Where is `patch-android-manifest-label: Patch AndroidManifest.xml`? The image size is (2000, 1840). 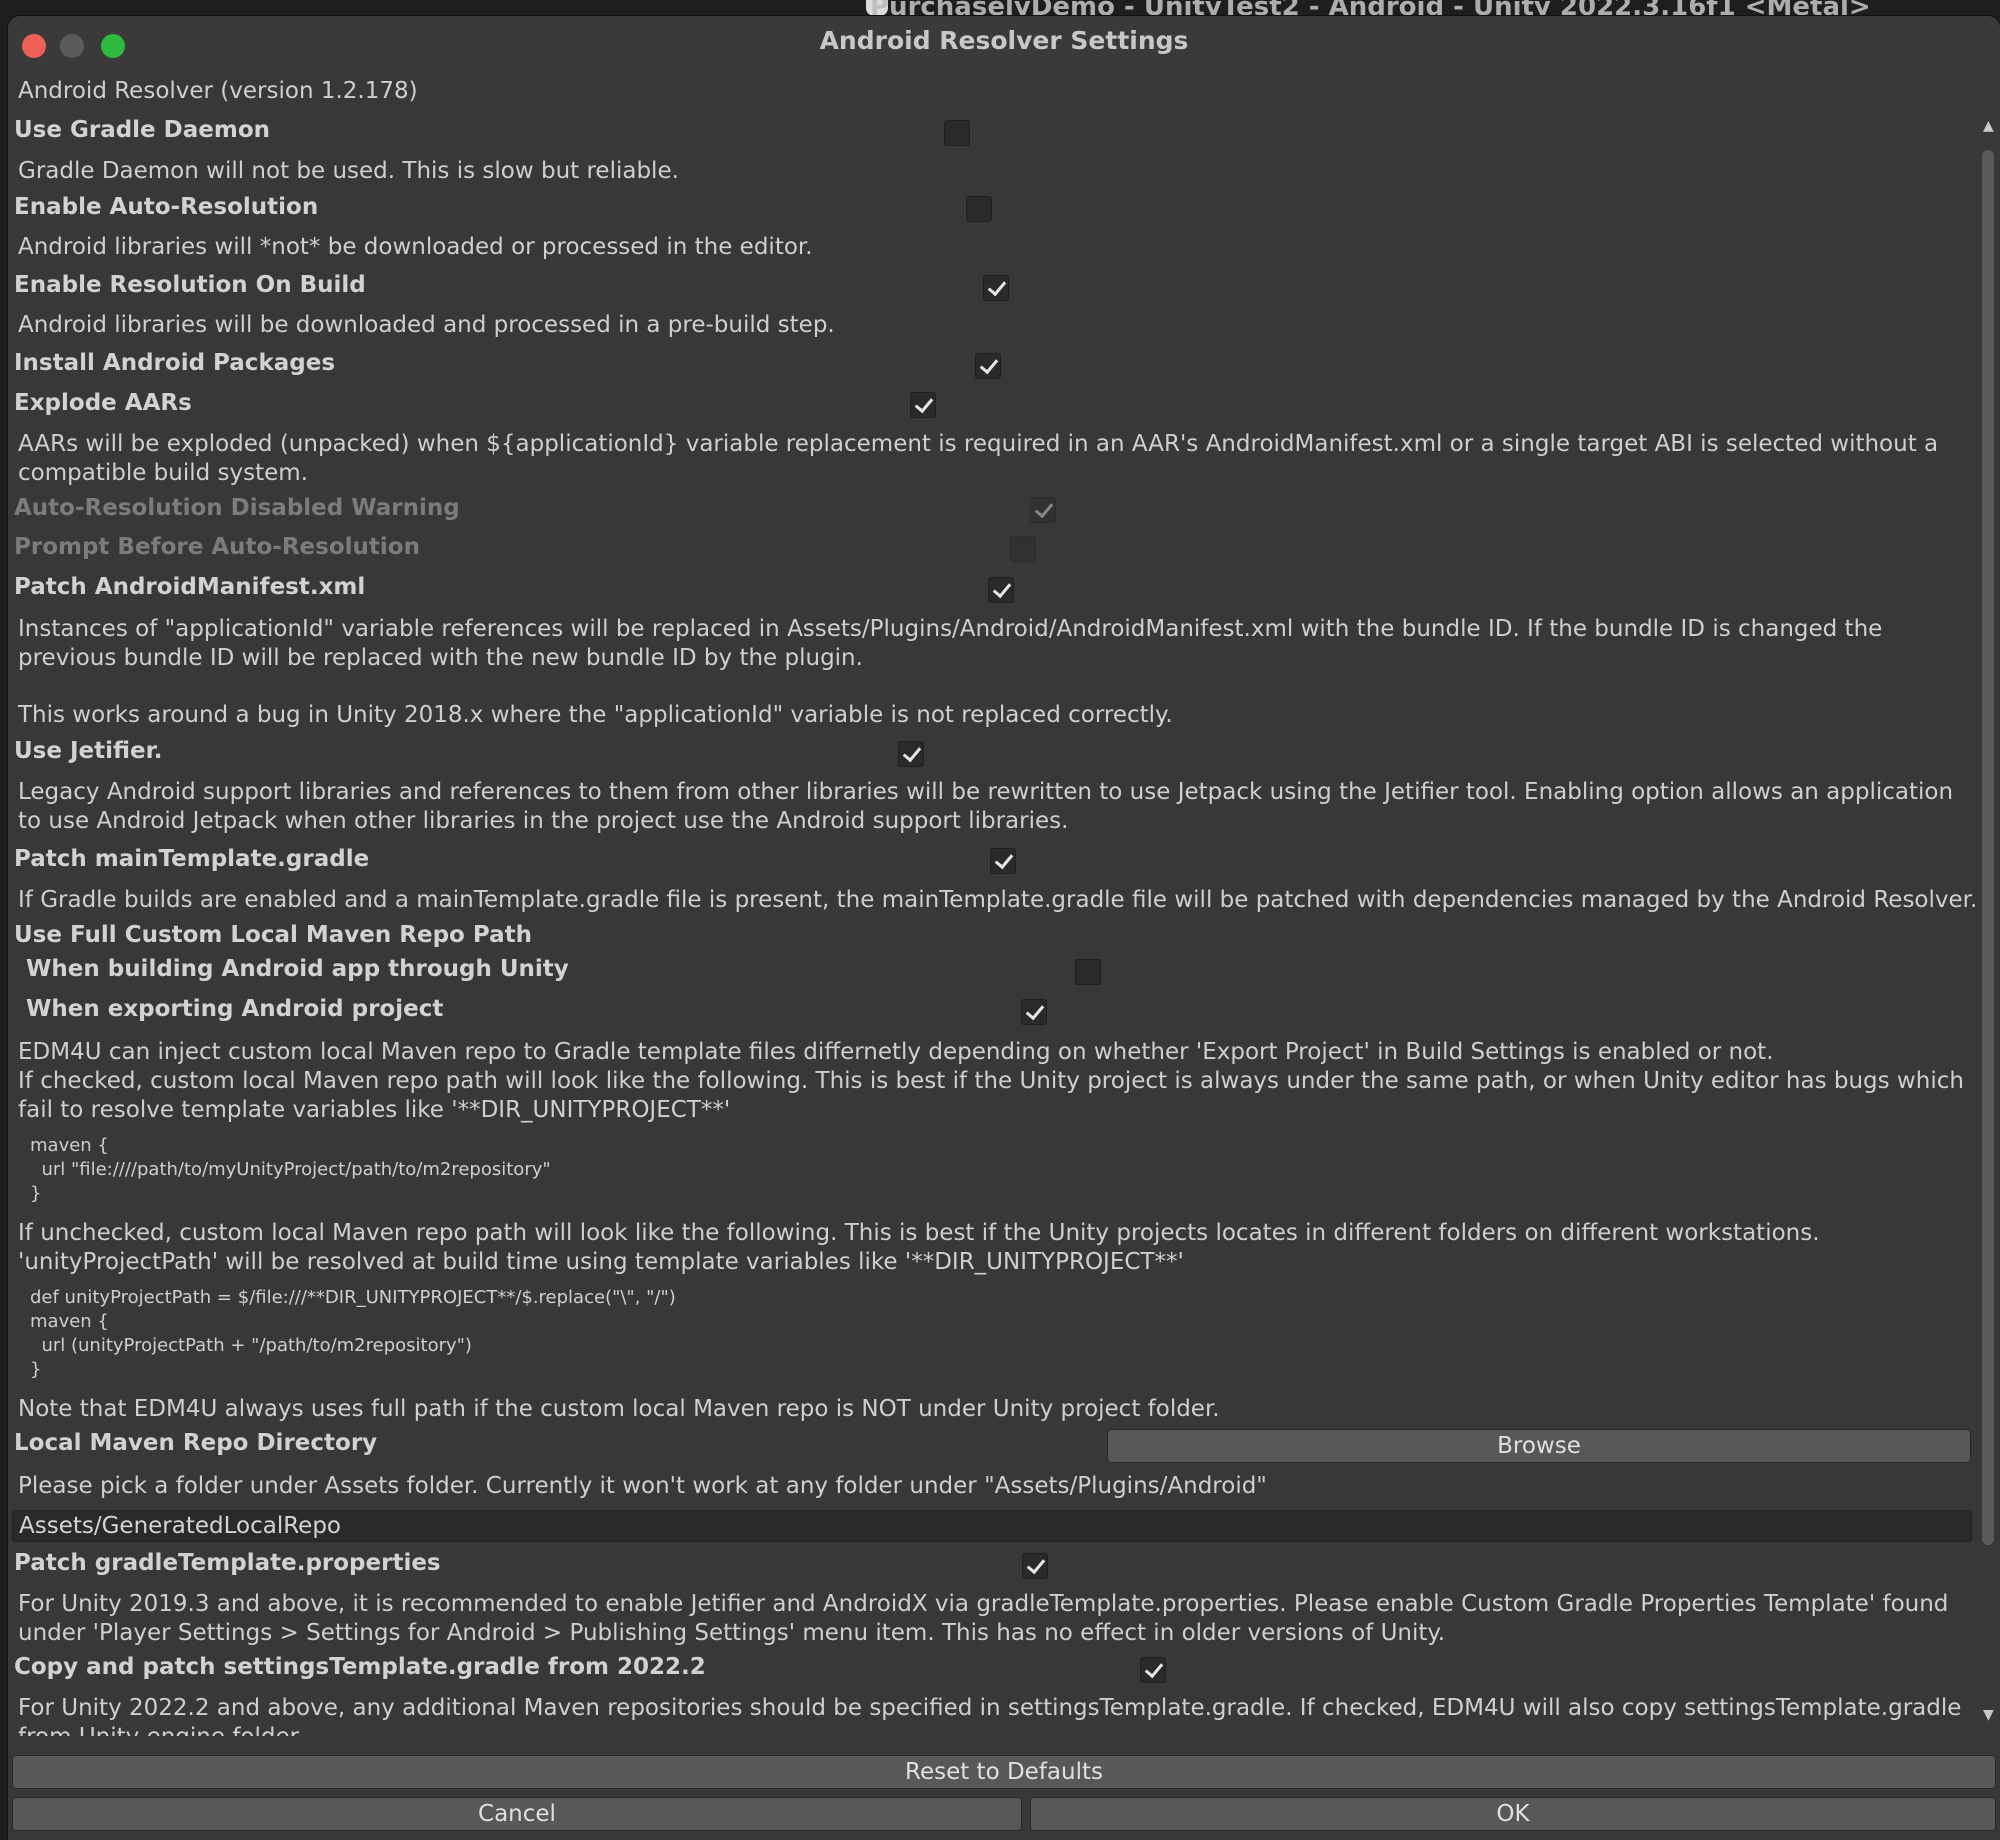
patch-android-manifest-label: Patch AndroidManifest.xml is located at coordinates (190, 587).